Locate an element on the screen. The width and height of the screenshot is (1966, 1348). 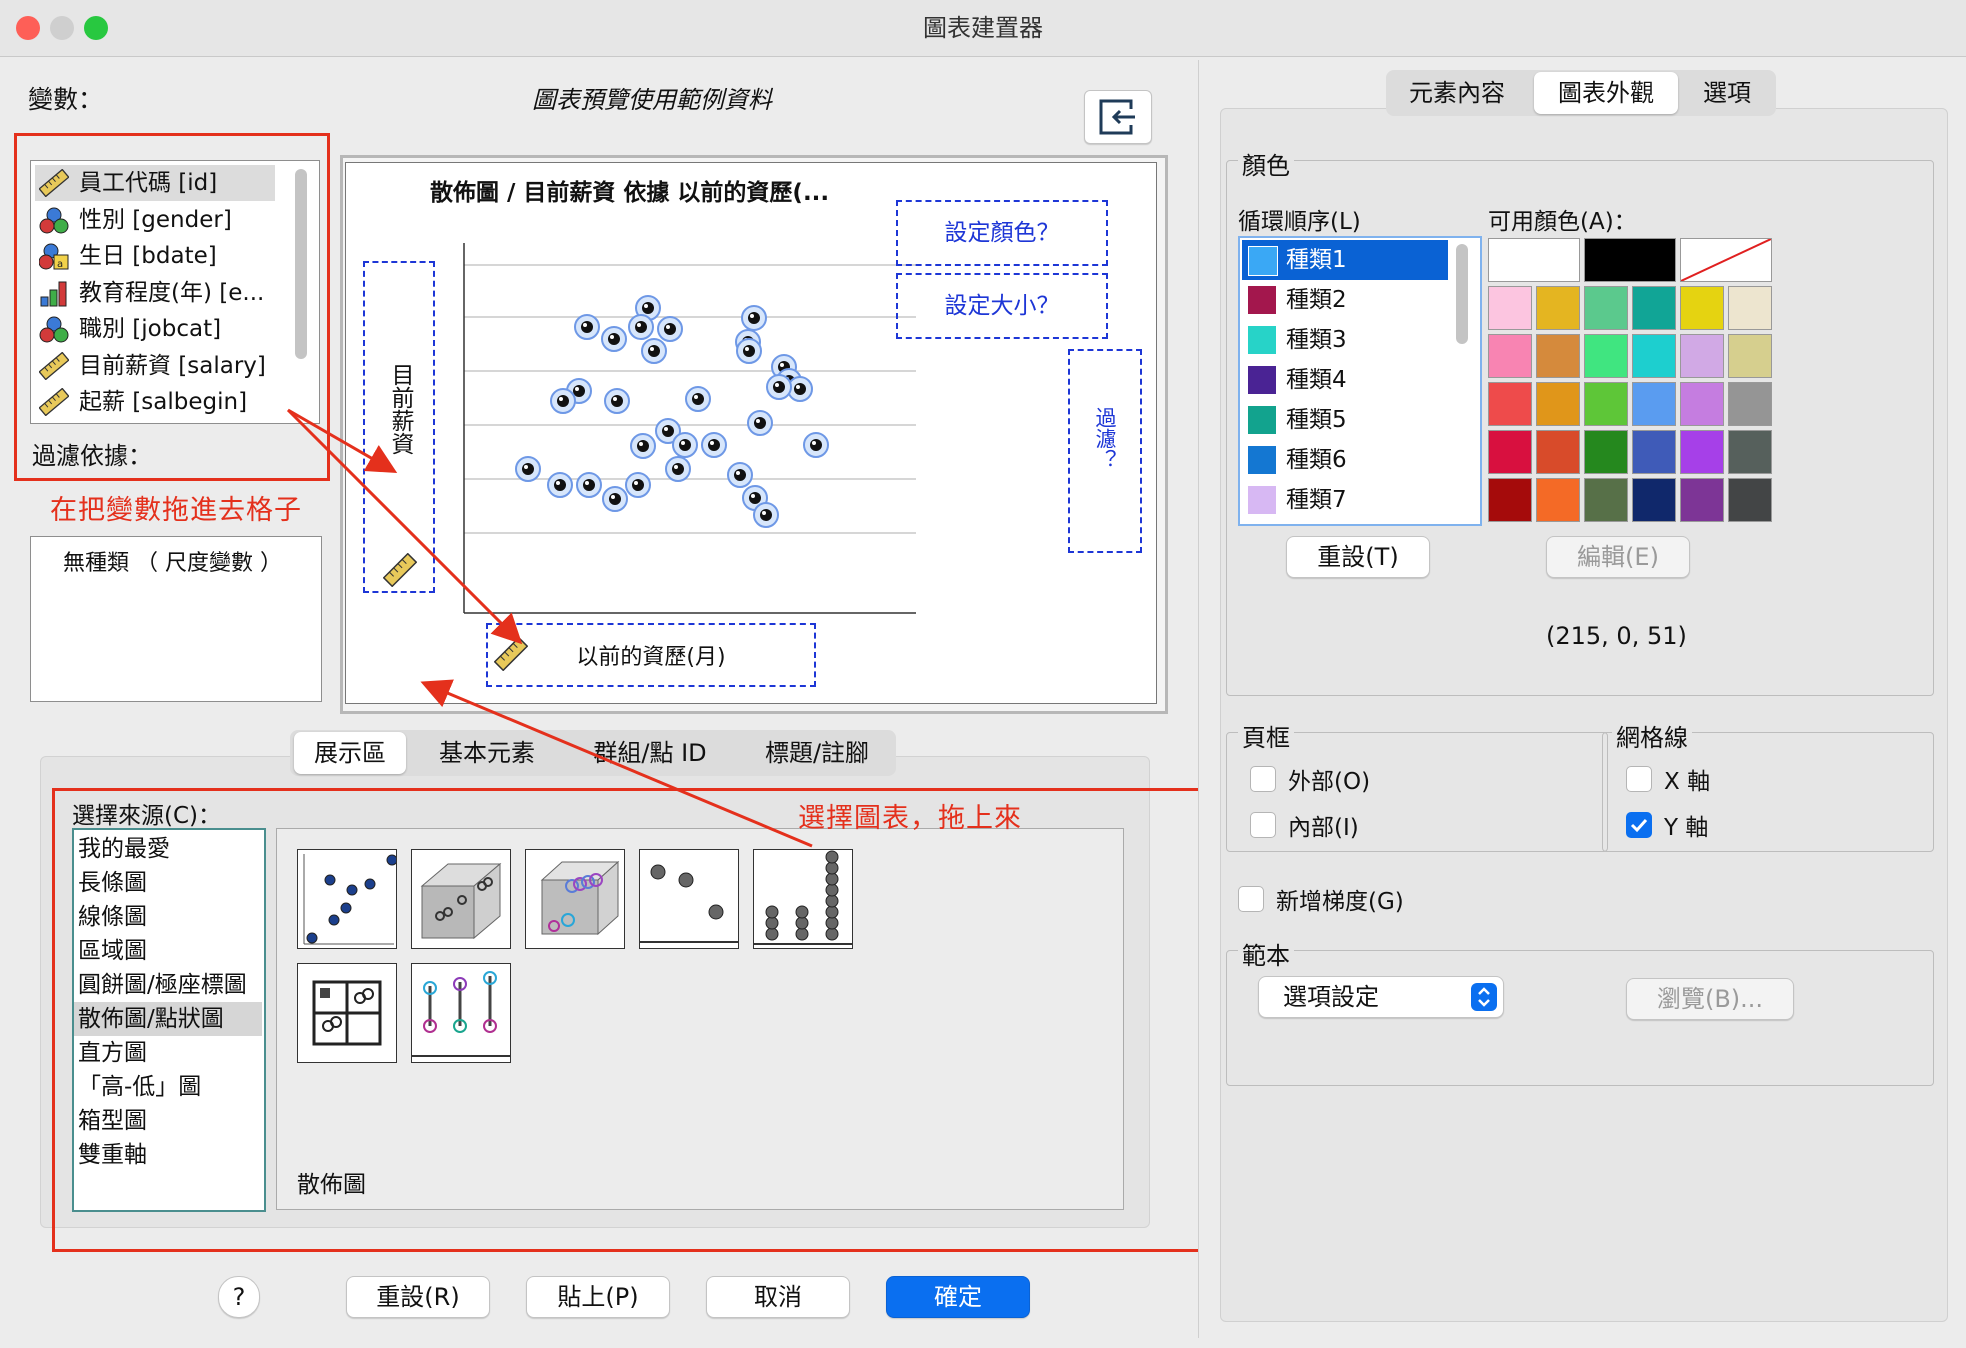
paste-button: 貼上(P) is located at coordinates (598, 1297).